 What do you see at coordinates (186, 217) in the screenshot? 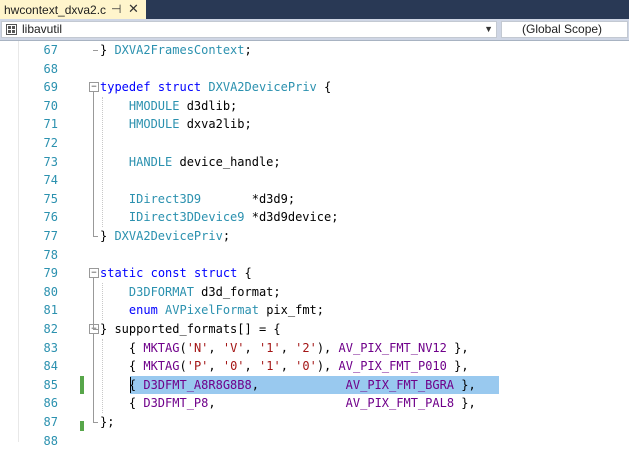
I see `code-token: IDirect3DDevice9` at bounding box center [186, 217].